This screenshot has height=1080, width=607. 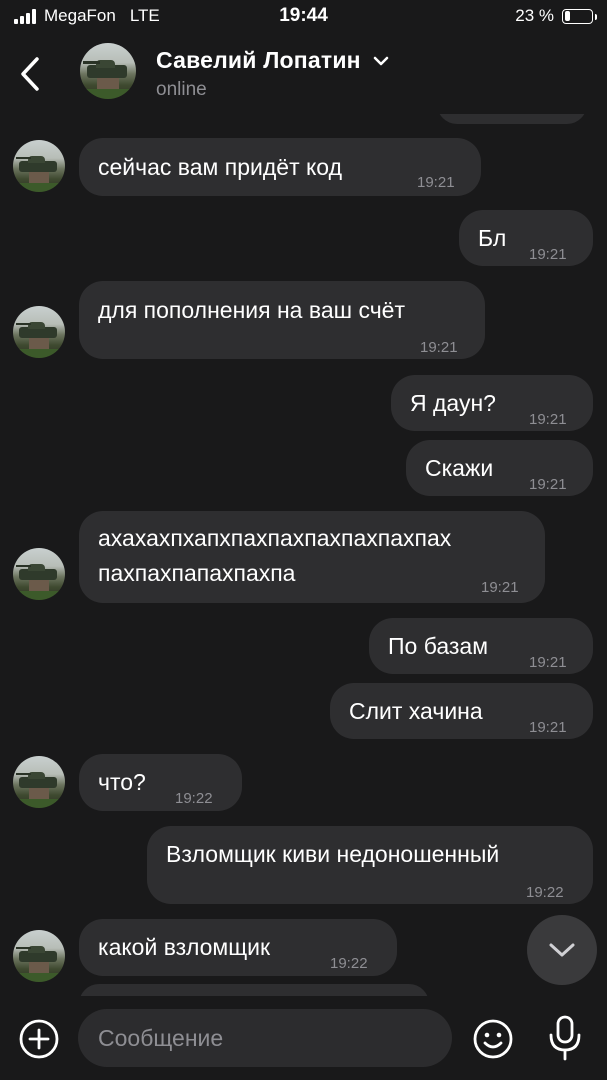 I want to click on message-outgoing: Я даун? 19:21, so click(x=492, y=403).